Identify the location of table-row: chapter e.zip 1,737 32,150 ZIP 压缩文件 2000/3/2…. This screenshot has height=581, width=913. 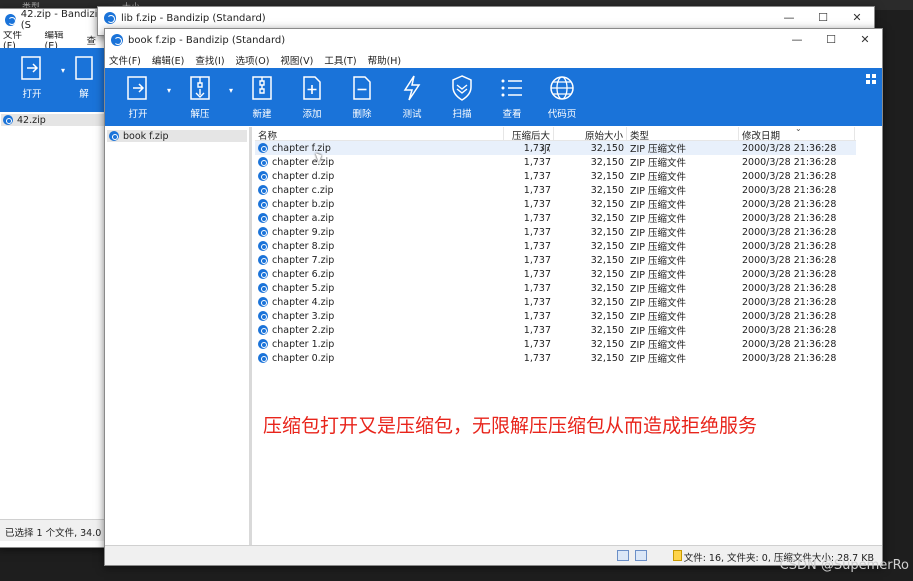
(555, 162).